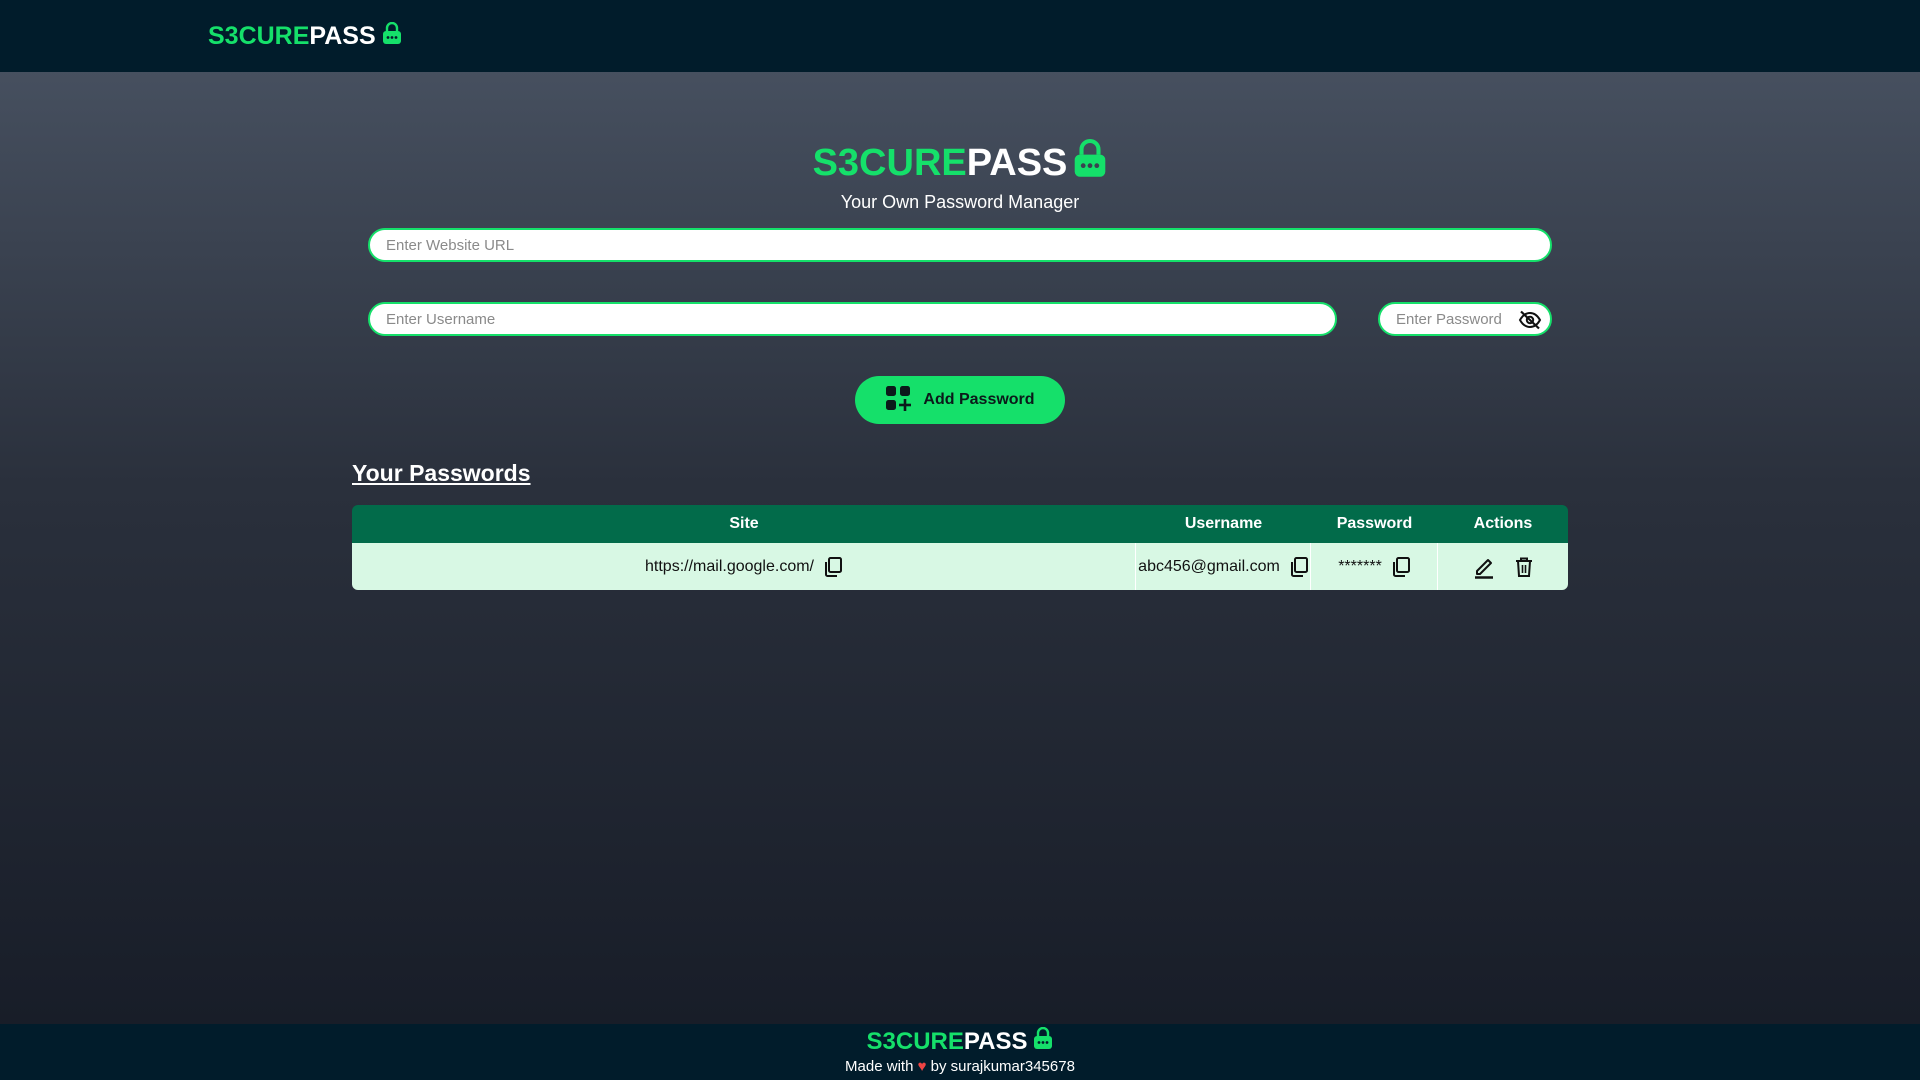 This screenshot has width=1920, height=1080. What do you see at coordinates (744, 523) in the screenshot?
I see `column-header-site: Site` at bounding box center [744, 523].